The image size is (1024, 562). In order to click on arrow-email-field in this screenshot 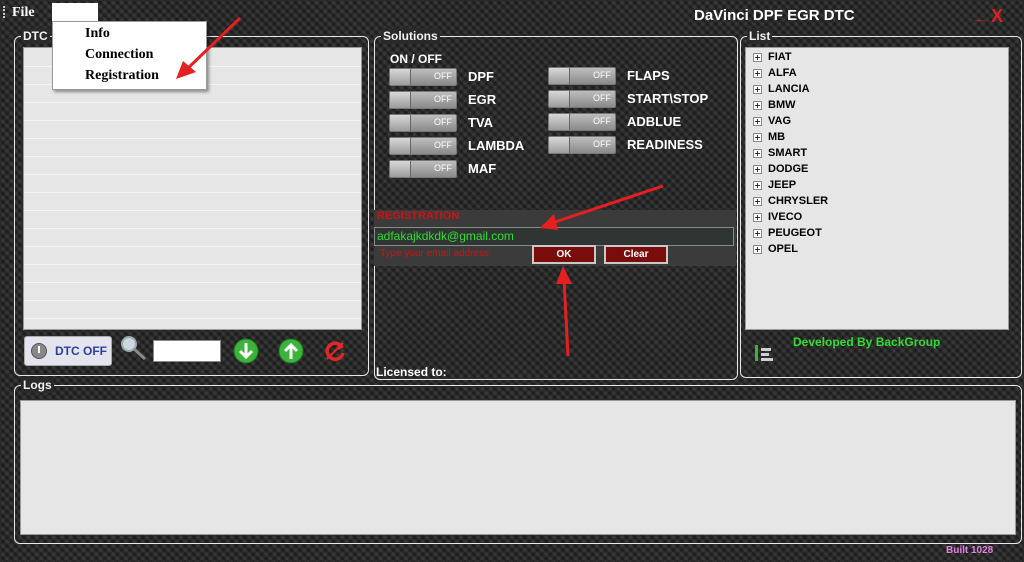, I will do `click(602, 207)`.